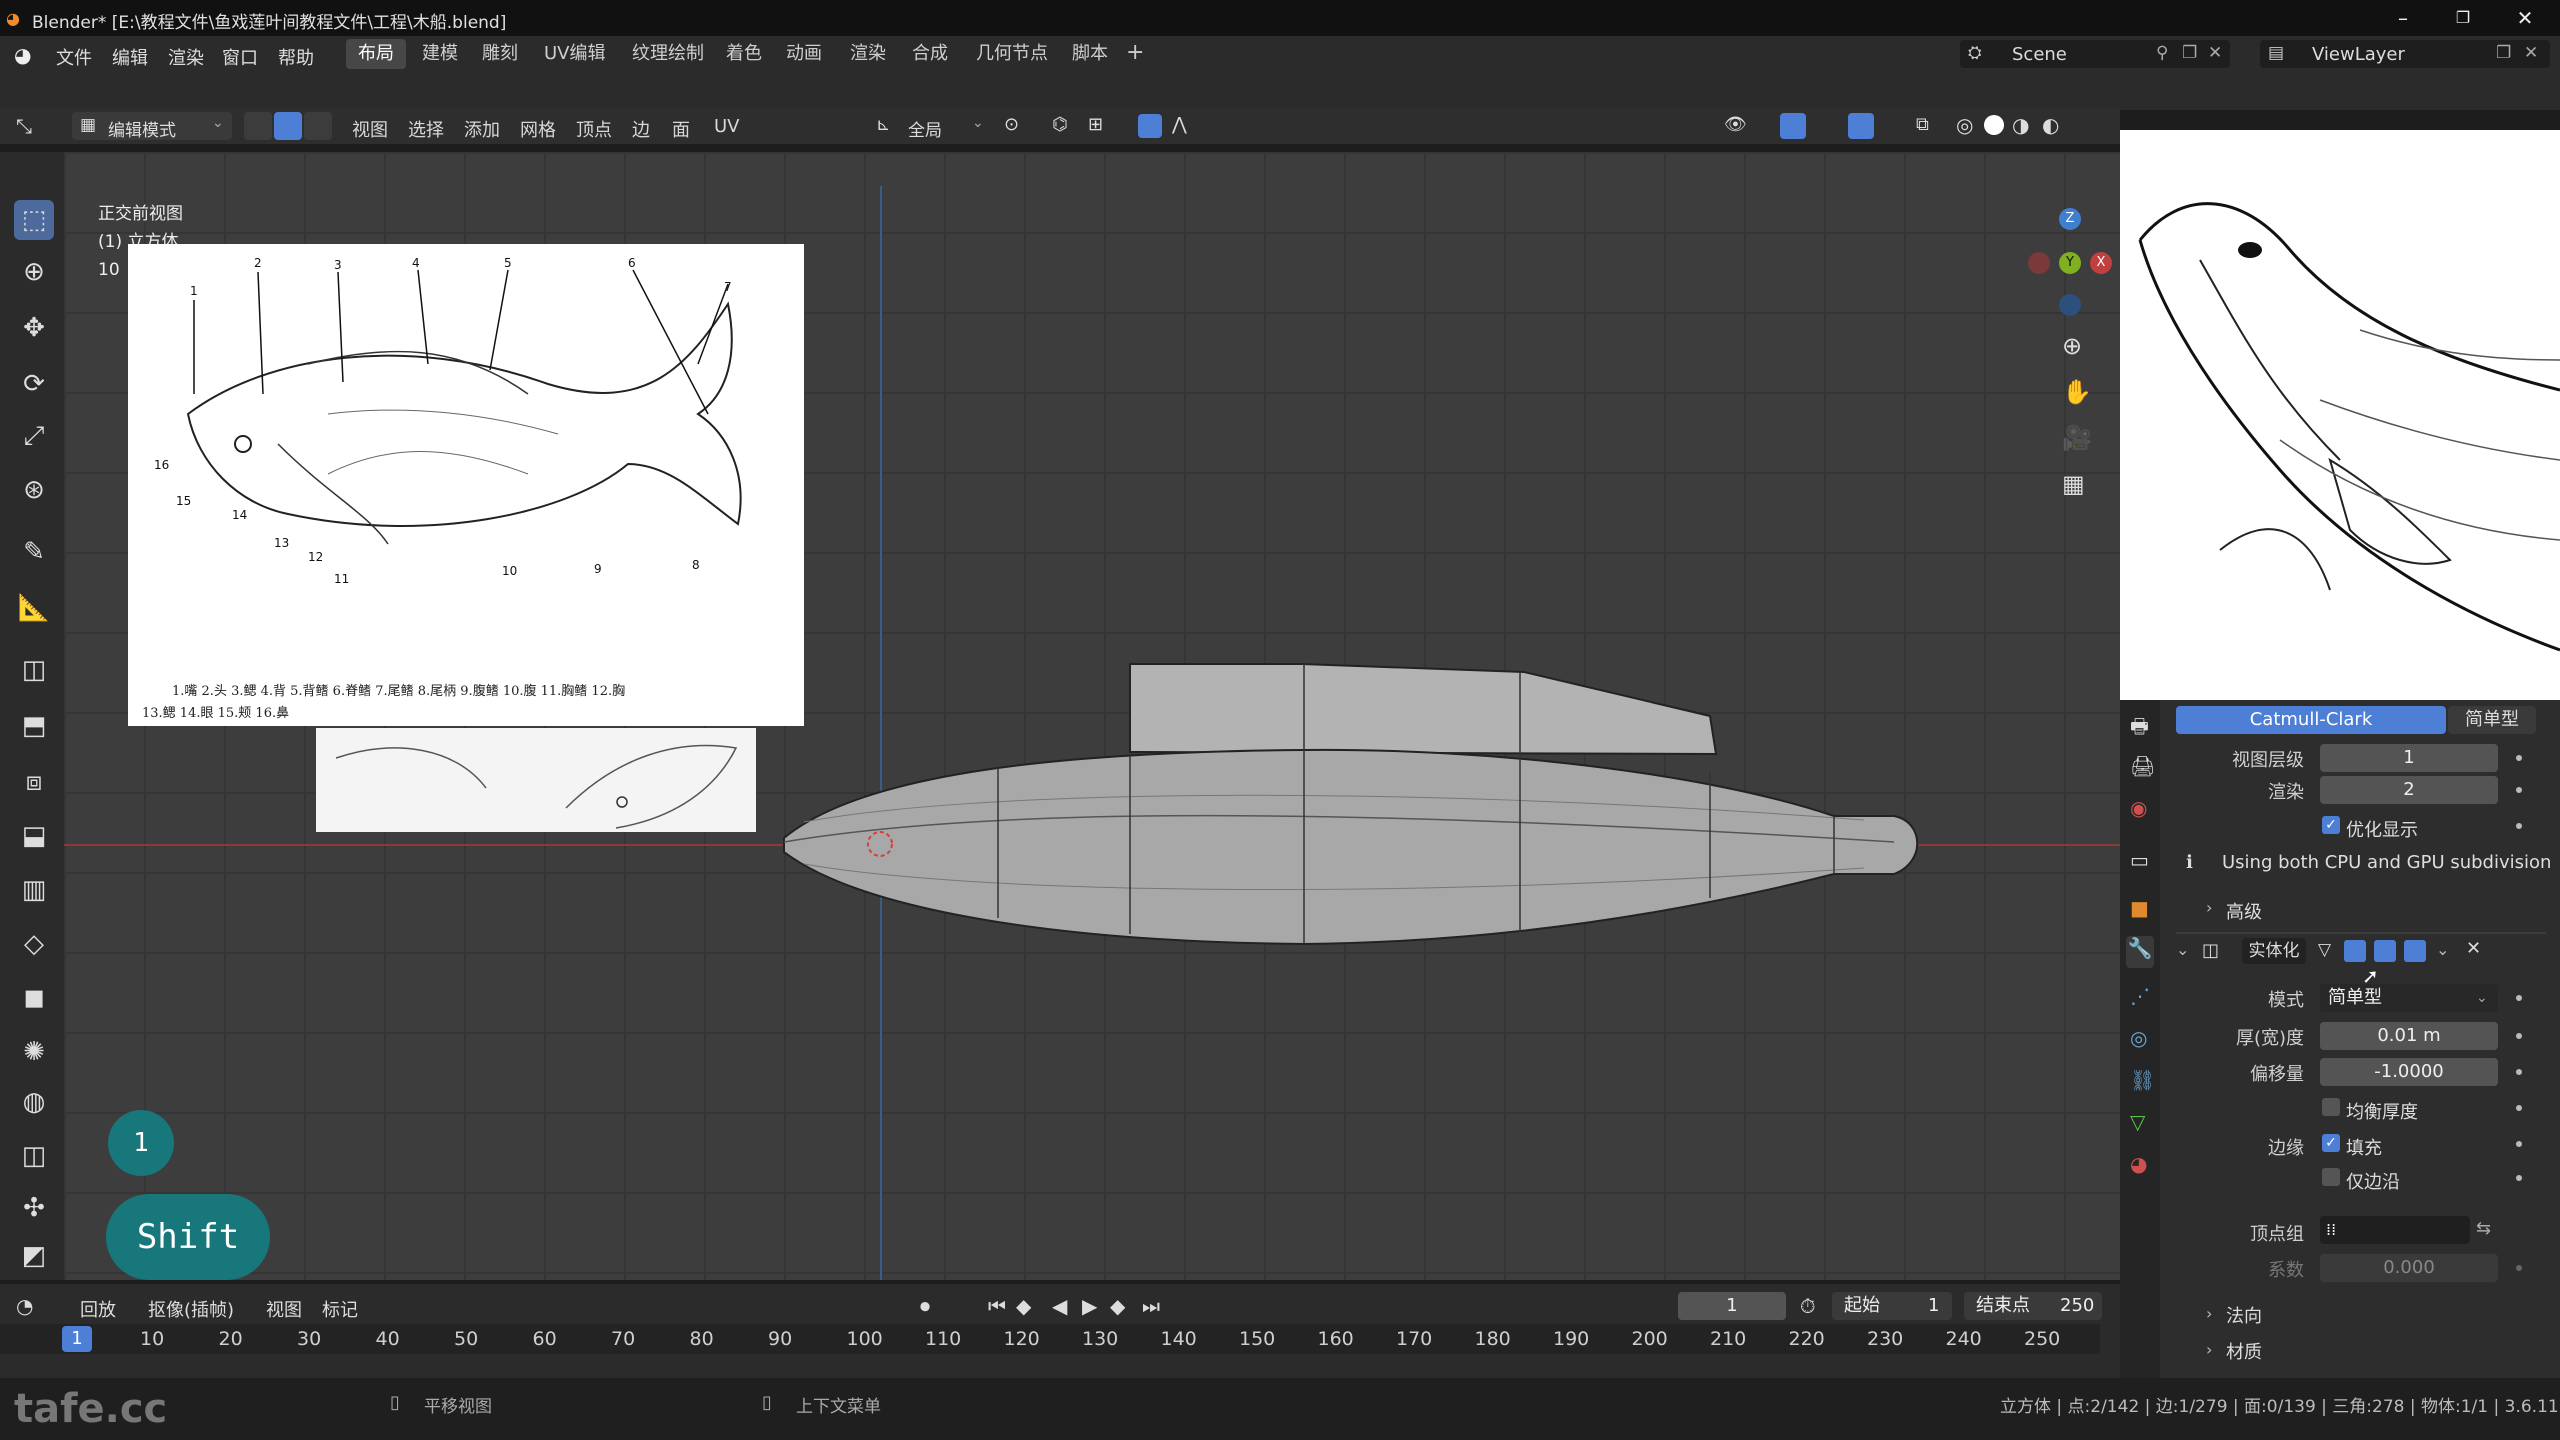 The height and width of the screenshot is (1440, 2560). Describe the element at coordinates (2139, 908) in the screenshot. I see `object-tab-icon: ■` at that location.